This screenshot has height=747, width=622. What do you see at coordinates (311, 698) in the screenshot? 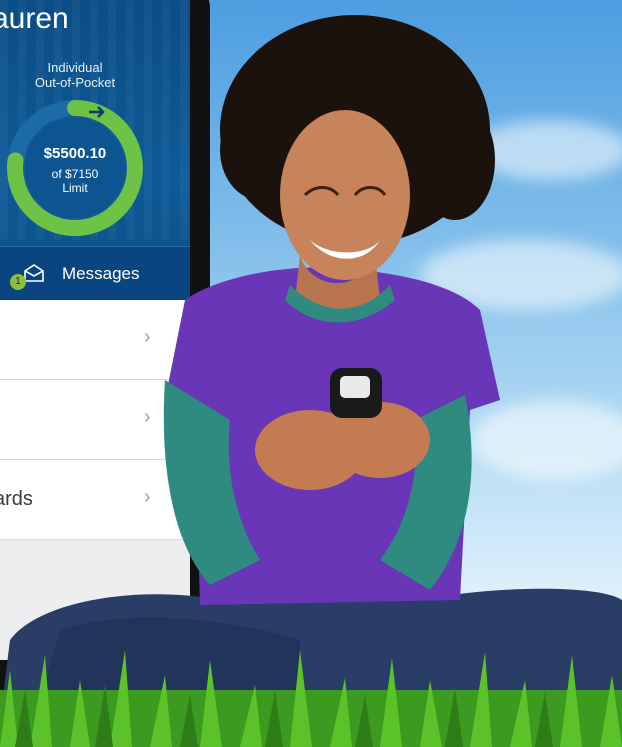
I see `grass-foreground` at bounding box center [311, 698].